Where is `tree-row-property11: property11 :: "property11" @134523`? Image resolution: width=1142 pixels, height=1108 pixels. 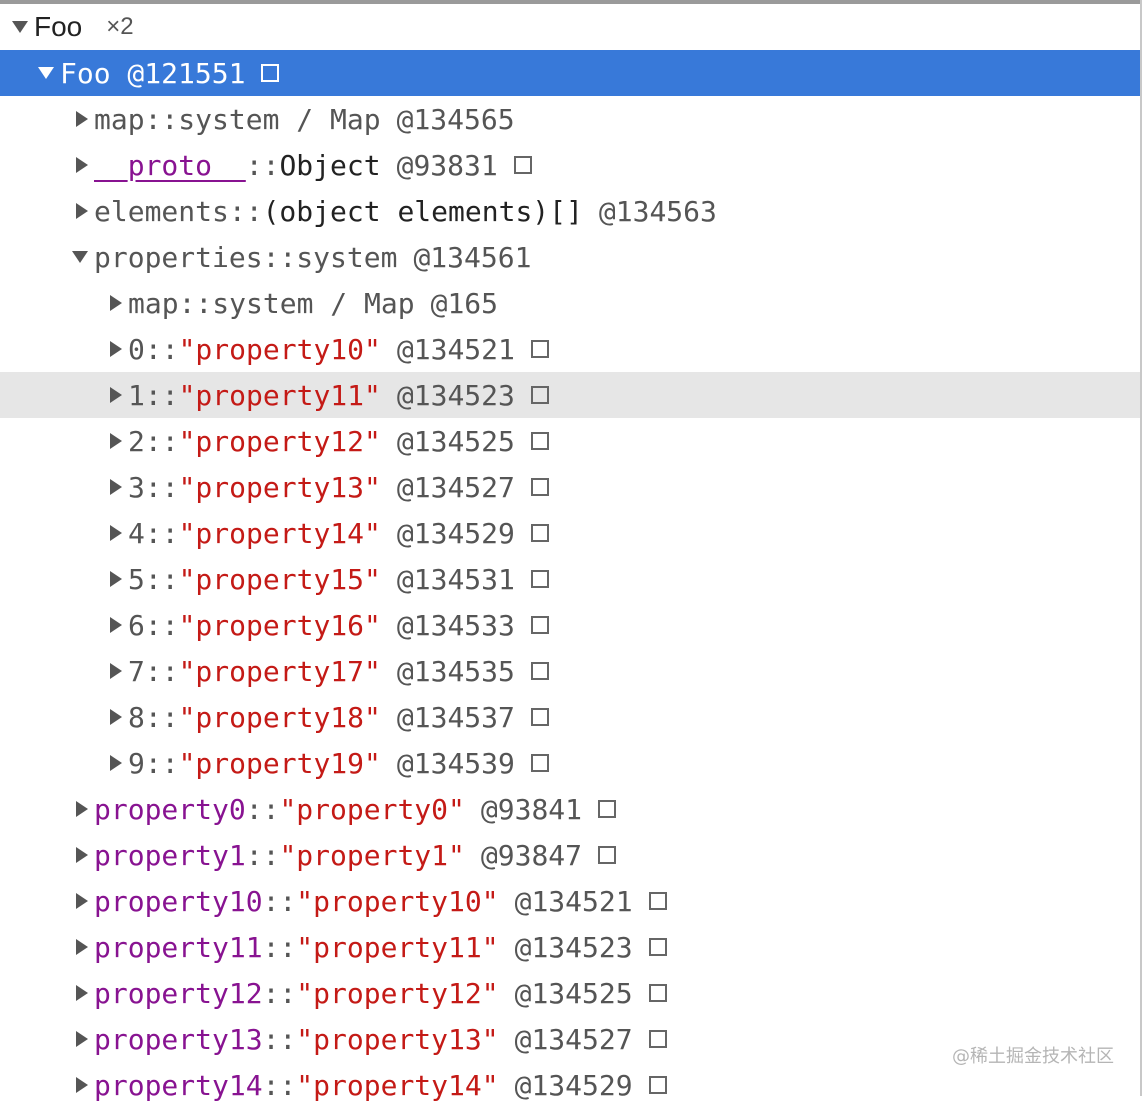 tree-row-property11: property11 :: "property11" @134523 is located at coordinates (570, 947).